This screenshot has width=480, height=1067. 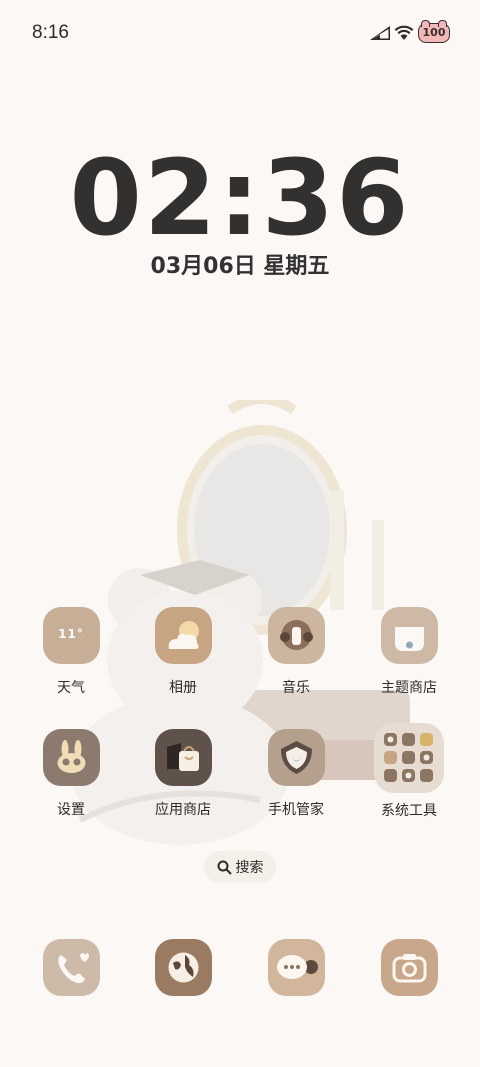 I want to click on wifi-icon, so click(x=404, y=32).